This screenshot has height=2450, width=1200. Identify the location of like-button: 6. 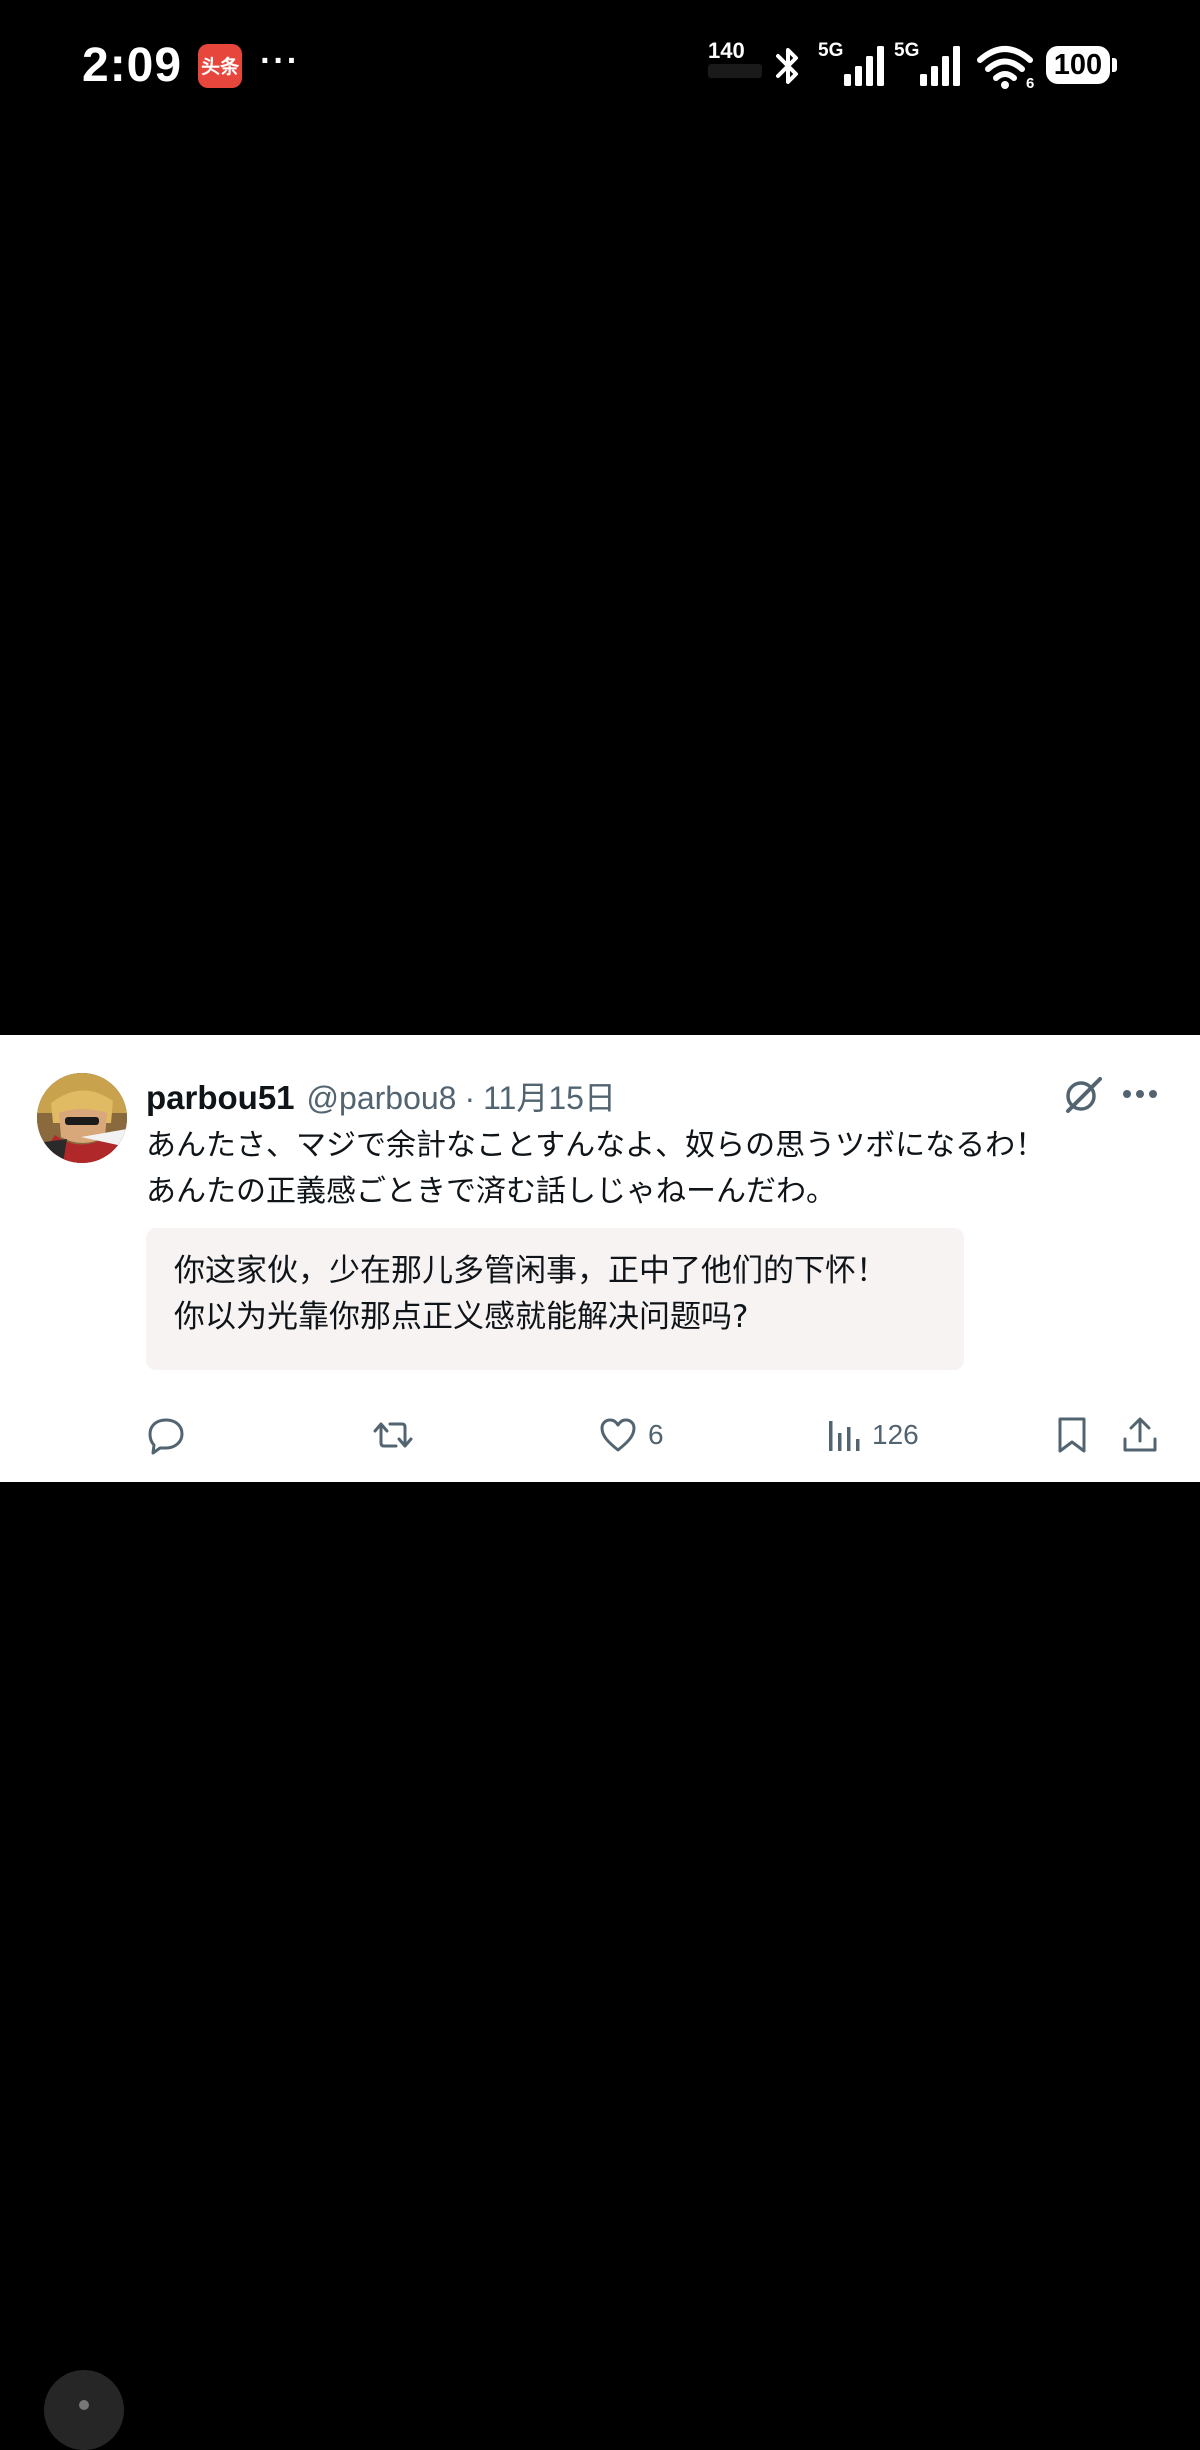
(631, 1435).